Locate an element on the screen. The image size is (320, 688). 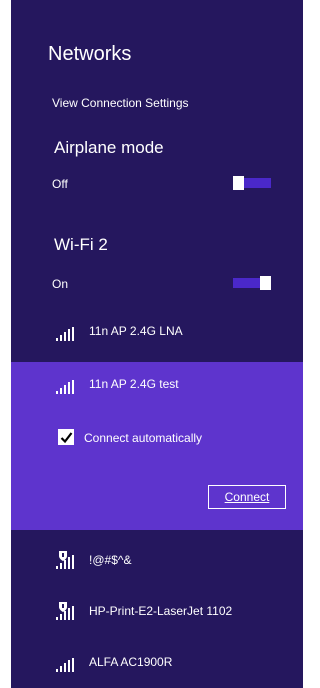
network-name: HP-Print-E2-LaserJet 1102 is located at coordinates (161, 611).